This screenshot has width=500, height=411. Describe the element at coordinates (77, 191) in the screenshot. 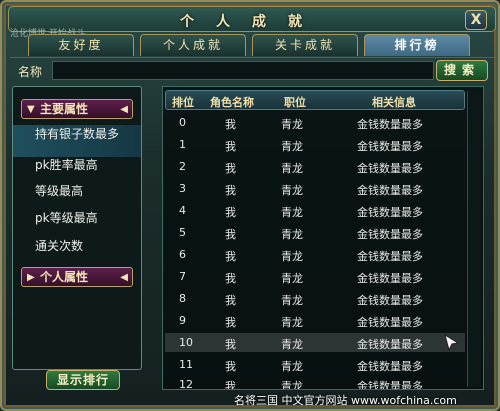

I see `attr-item-highest-level: 等级最高` at that location.